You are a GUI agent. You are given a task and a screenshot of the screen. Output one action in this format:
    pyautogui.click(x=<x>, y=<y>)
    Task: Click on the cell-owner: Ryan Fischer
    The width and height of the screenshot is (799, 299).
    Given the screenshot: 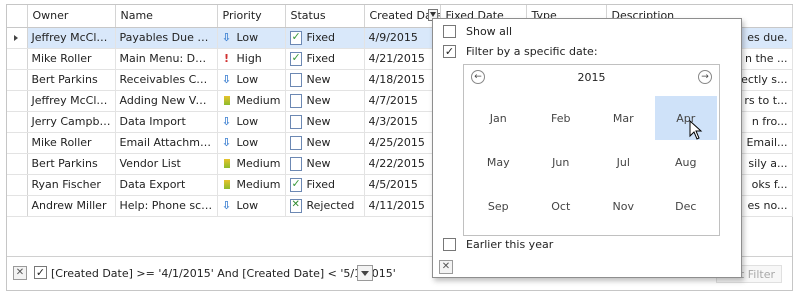 What is the action you would take?
    pyautogui.click(x=71, y=185)
    